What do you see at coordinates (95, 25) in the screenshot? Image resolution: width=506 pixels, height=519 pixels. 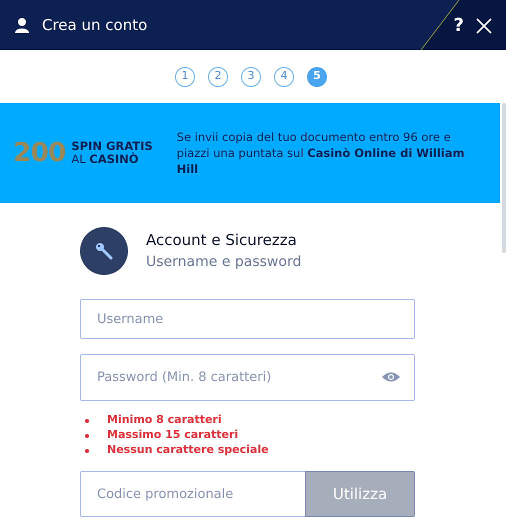 I see `window-title: Crea un conto` at bounding box center [95, 25].